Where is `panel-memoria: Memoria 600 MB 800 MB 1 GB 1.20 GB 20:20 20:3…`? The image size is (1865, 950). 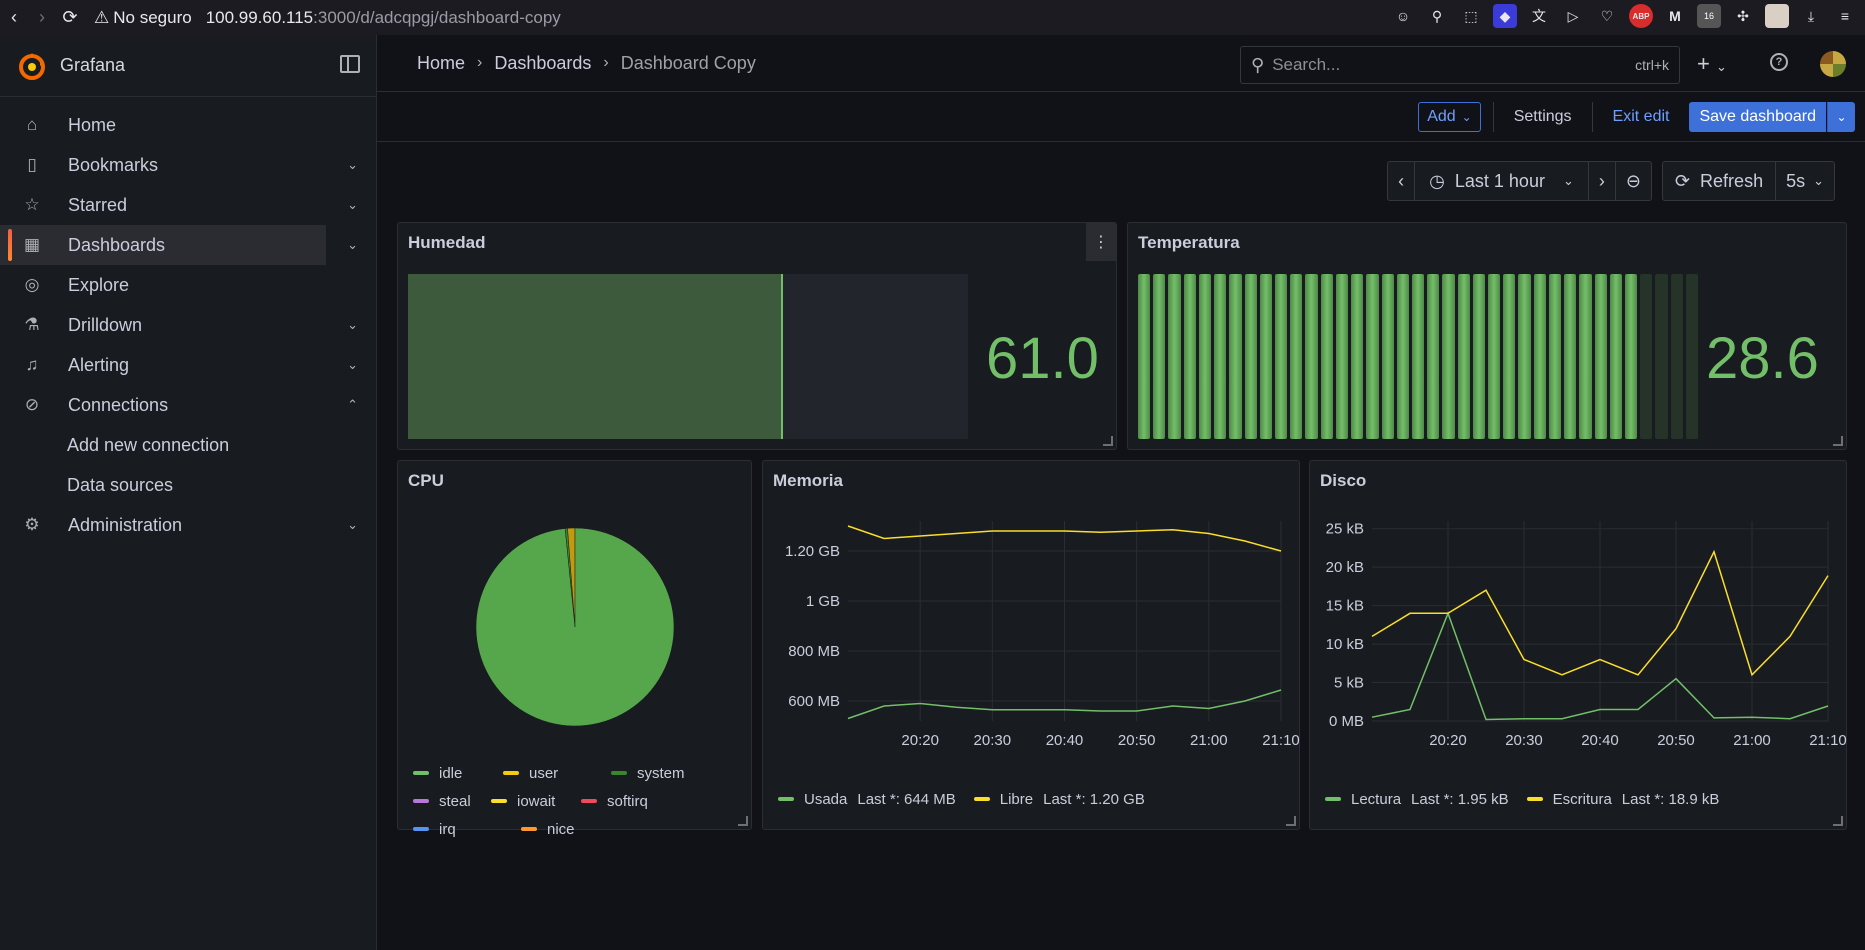
panel-memoria: Memoria 600 MB 800 MB 1 GB 1.20 GB 20:20 20:3… is located at coordinates (1031, 645).